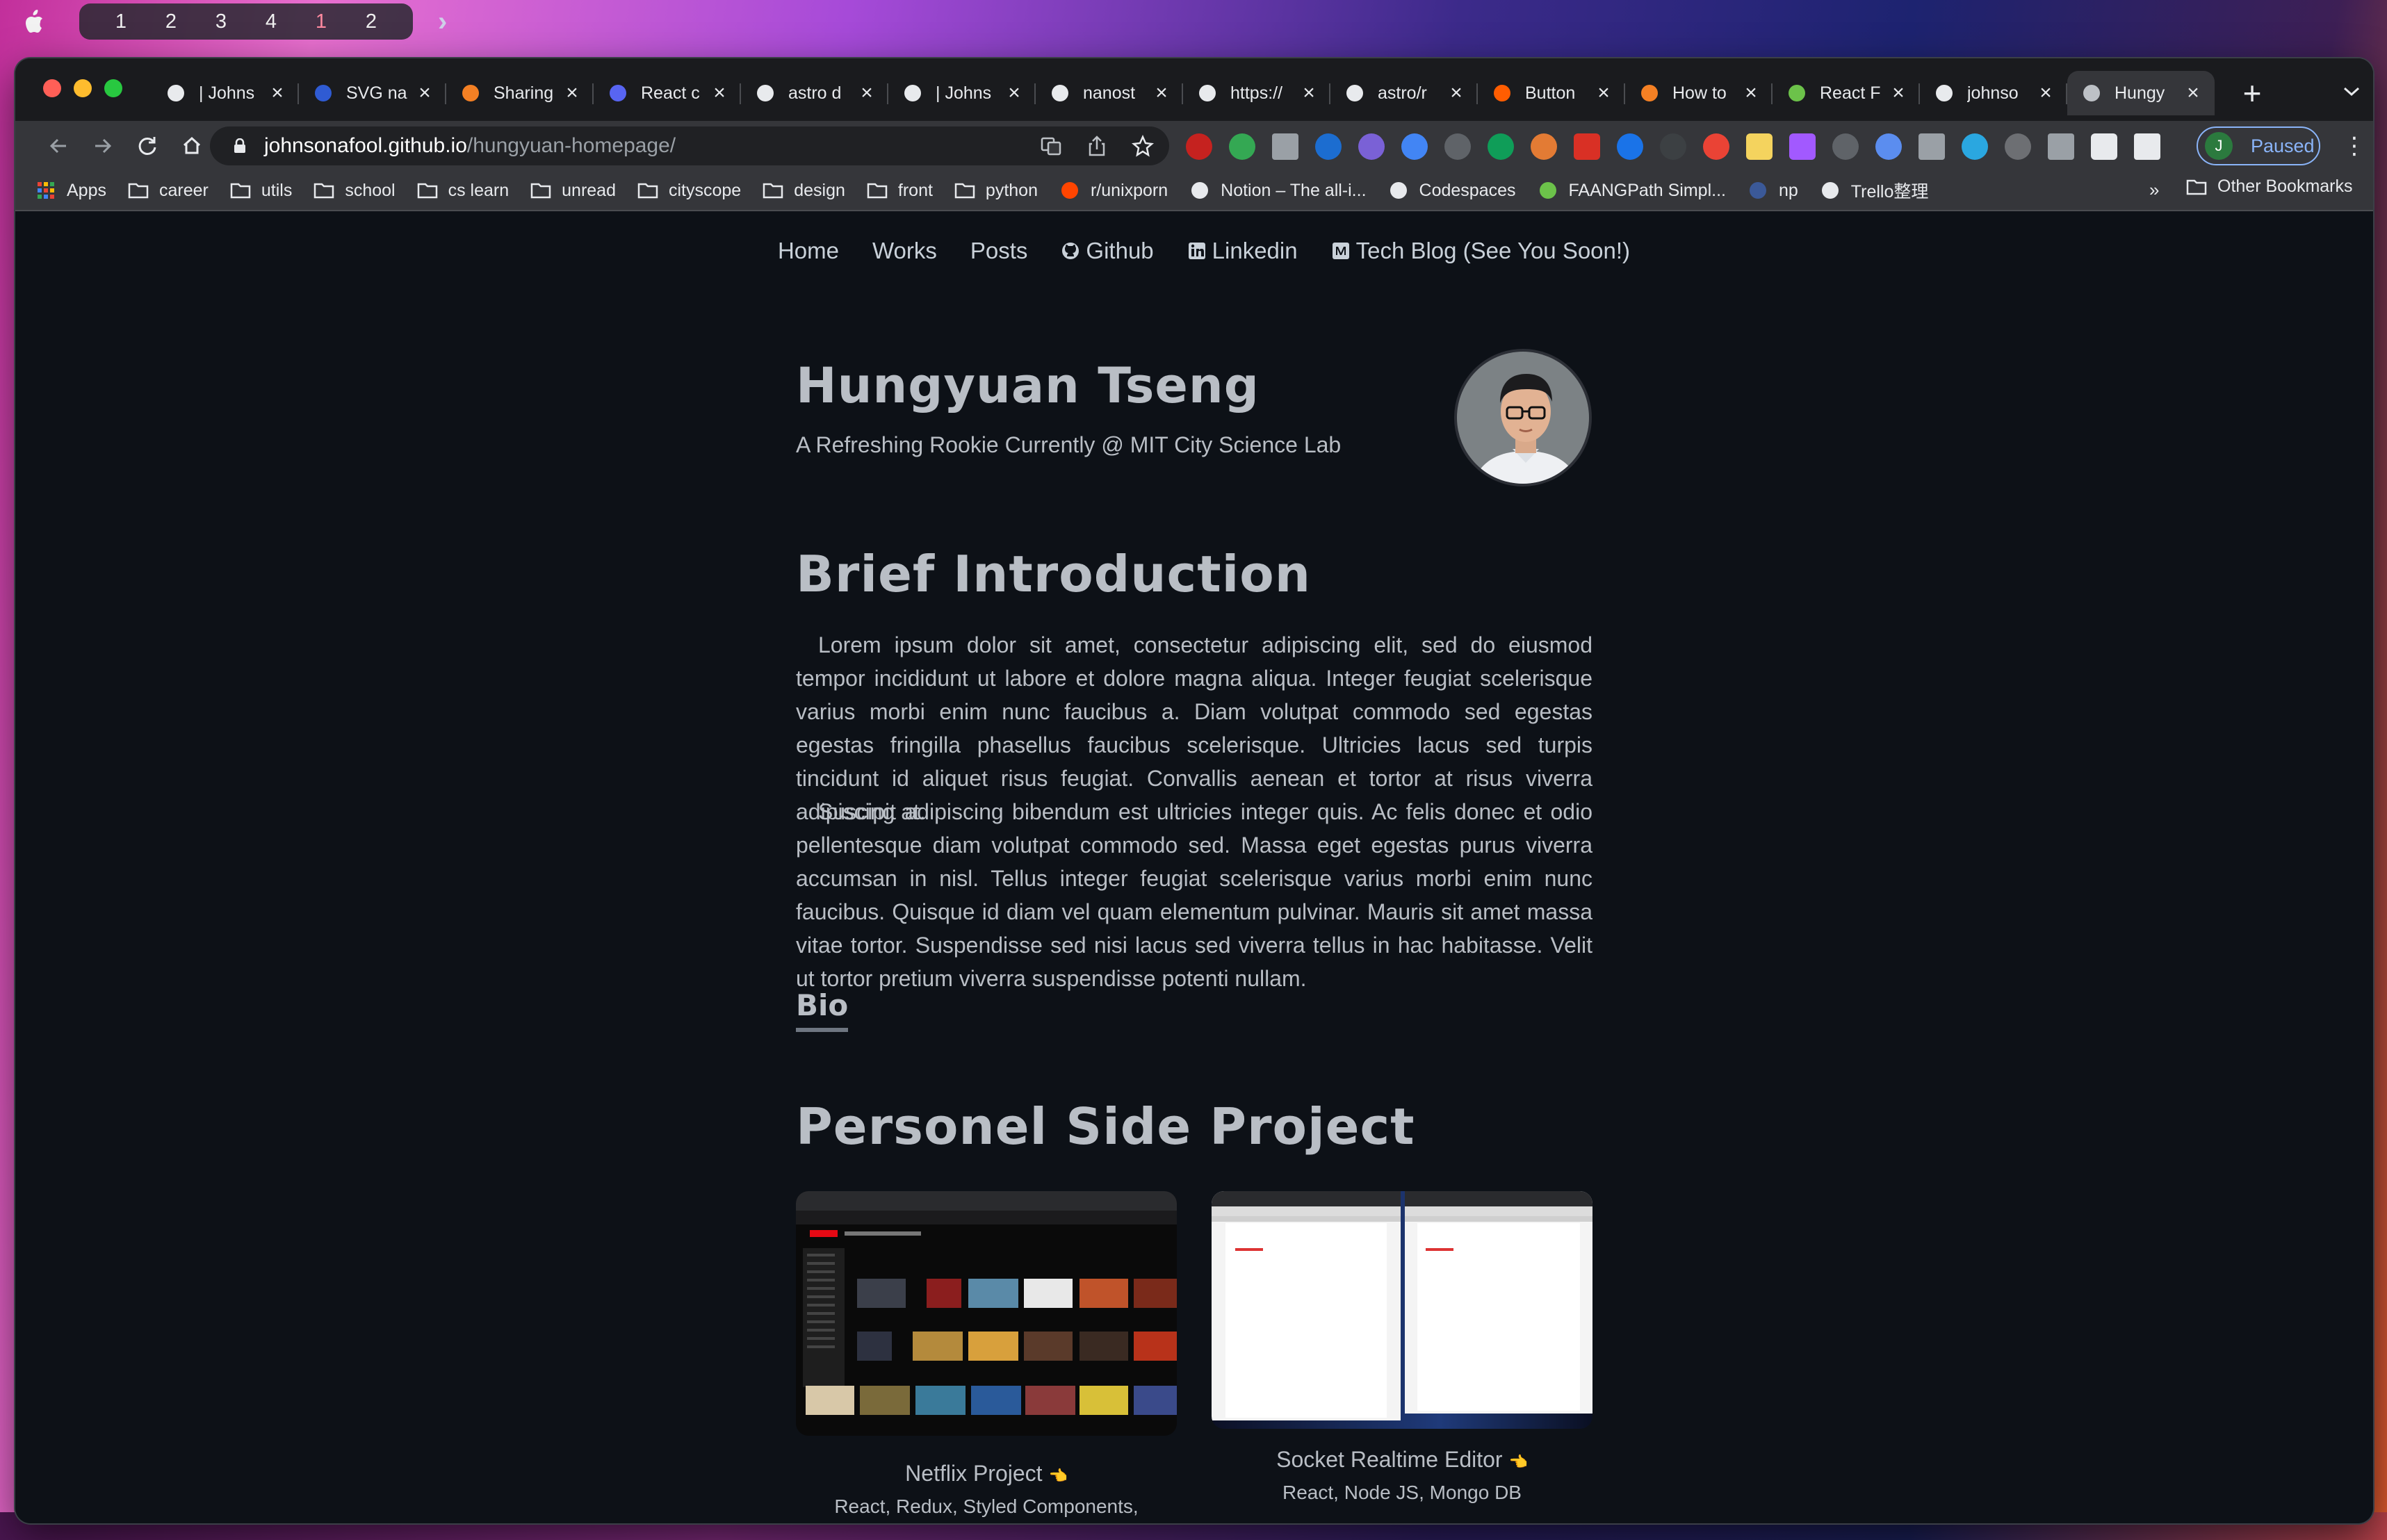 The width and height of the screenshot is (2387, 1540). What do you see at coordinates (2147, 146) in the screenshot?
I see `side-panel-icon` at bounding box center [2147, 146].